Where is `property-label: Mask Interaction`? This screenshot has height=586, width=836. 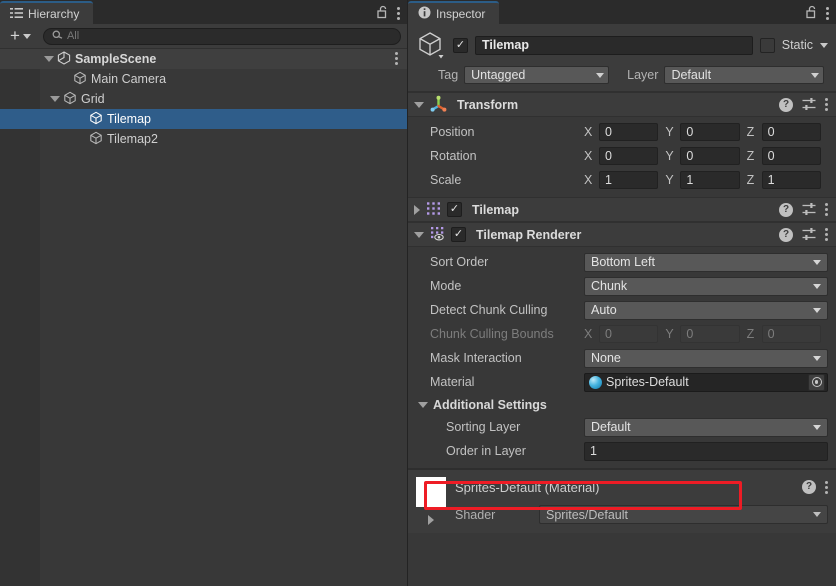
property-label: Mask Interaction is located at coordinates (476, 358).